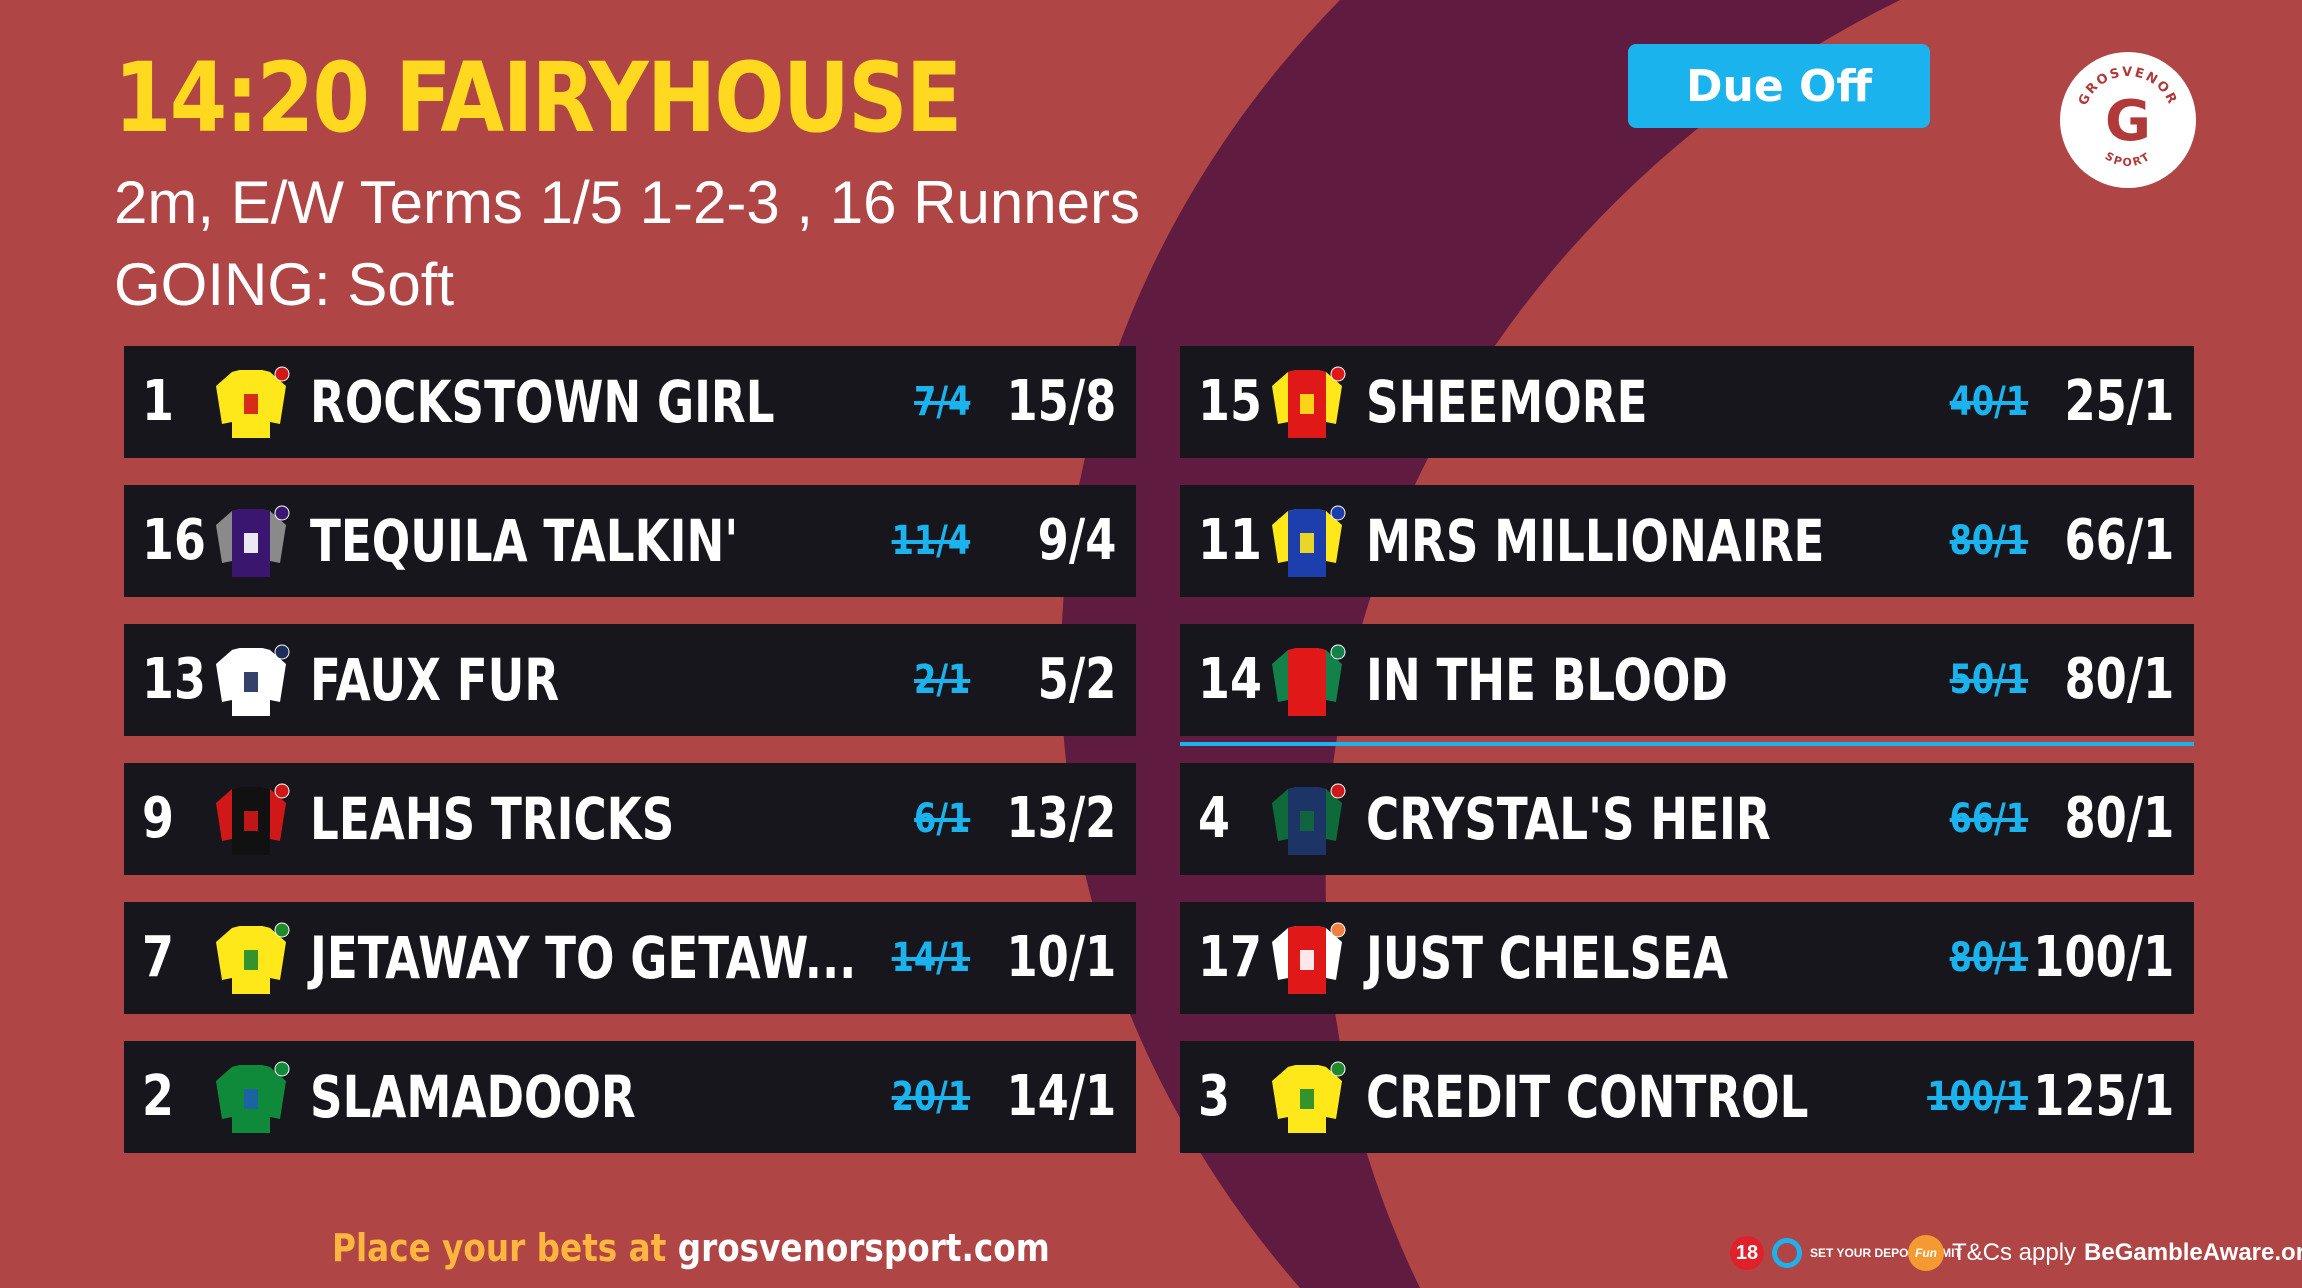 This screenshot has width=2302, height=1288. What do you see at coordinates (1988, 819) in the screenshot?
I see `previous-odds: 66/1` at bounding box center [1988, 819].